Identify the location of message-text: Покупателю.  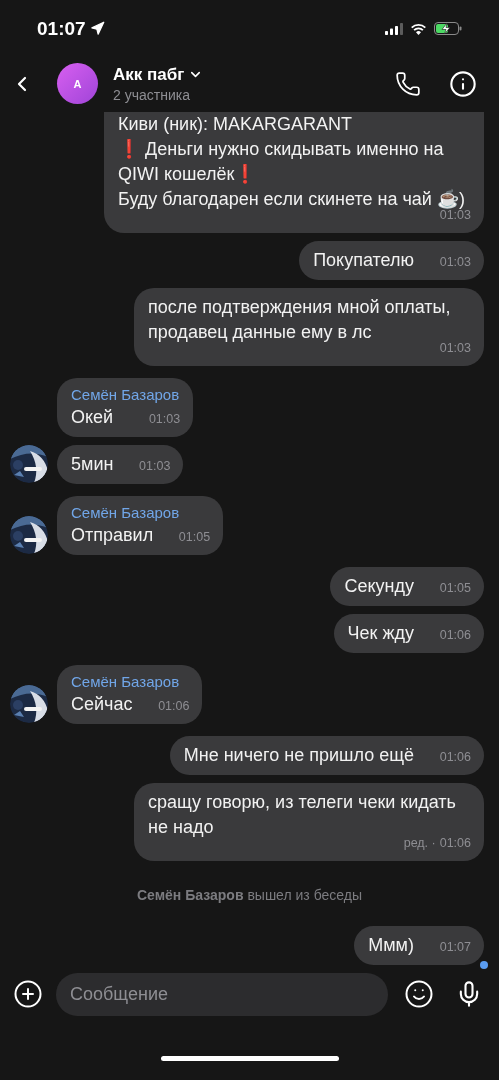
(363, 260).